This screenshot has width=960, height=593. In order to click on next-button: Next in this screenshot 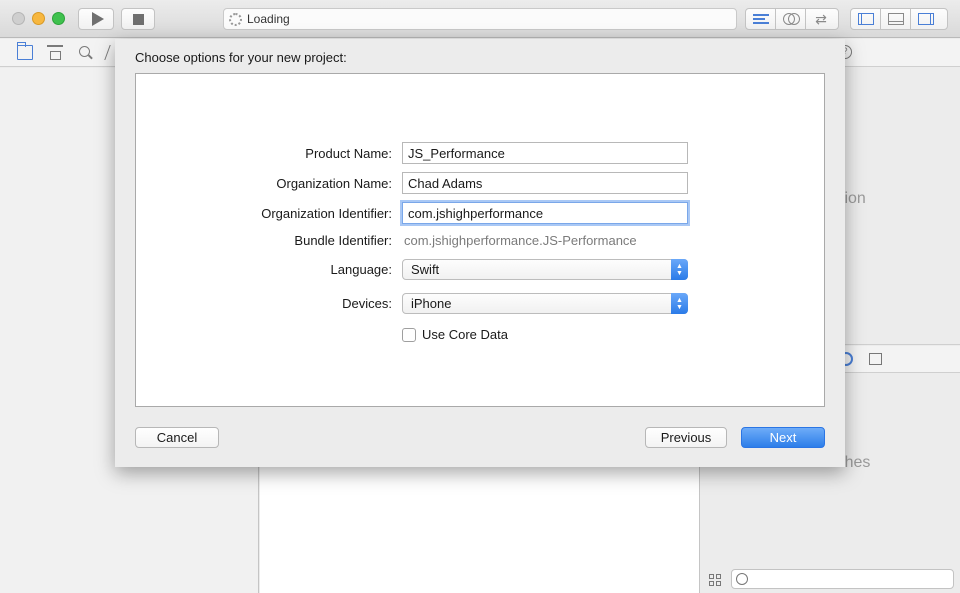, I will do `click(783, 437)`.